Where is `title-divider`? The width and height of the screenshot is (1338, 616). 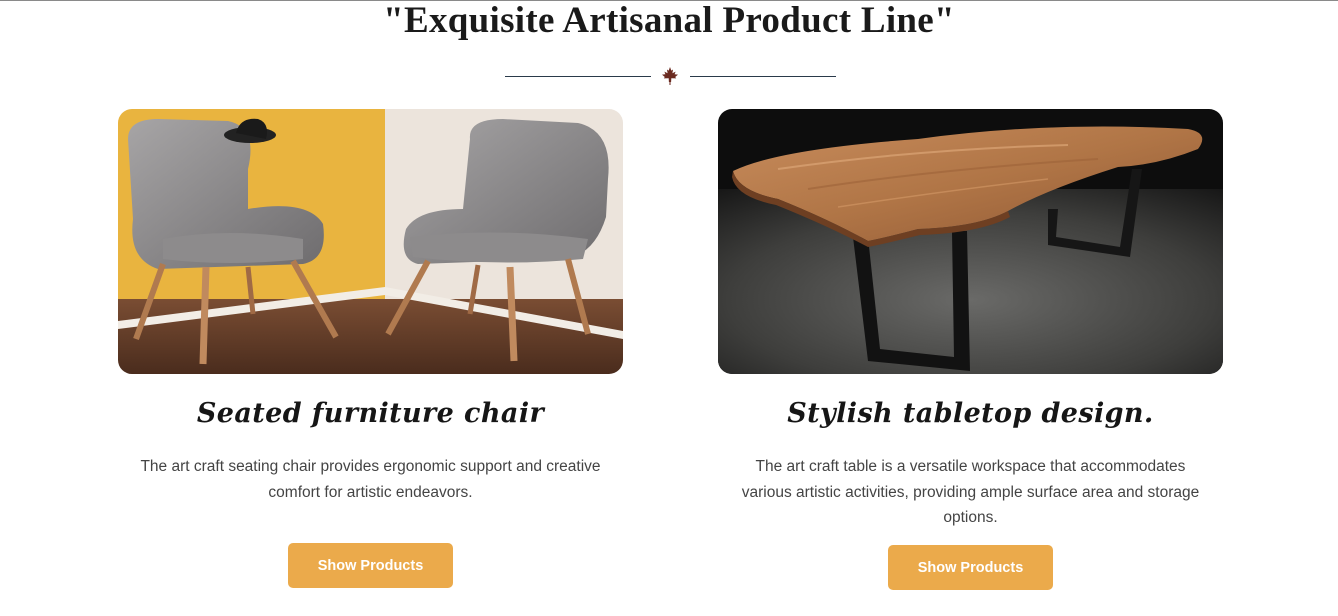
title-divider is located at coordinates (670, 76).